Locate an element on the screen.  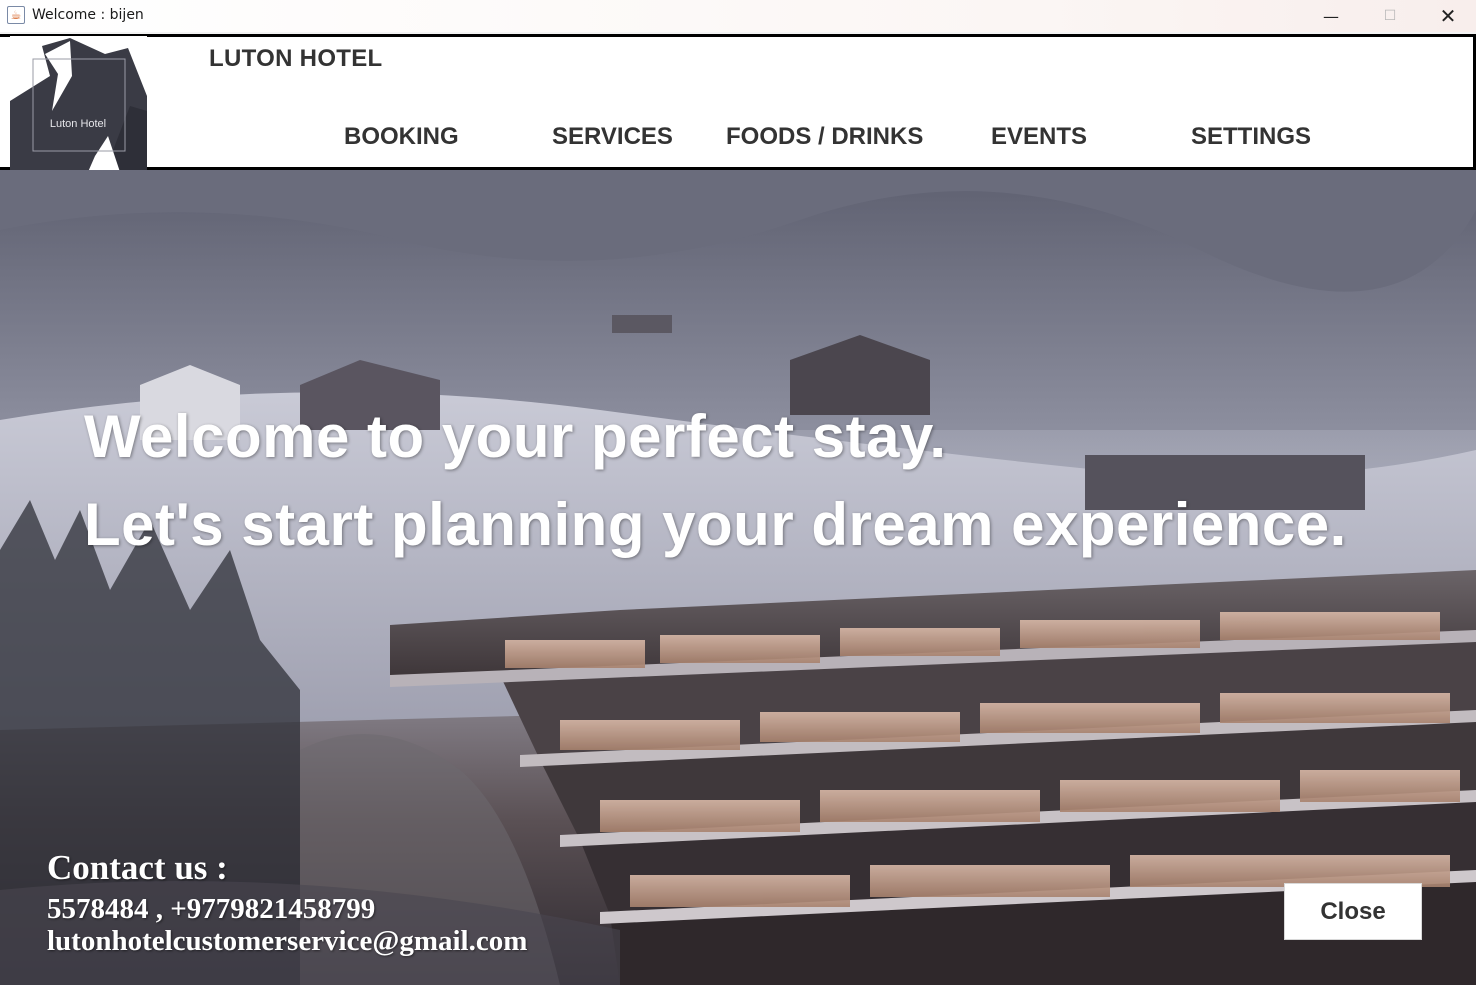
close-button: Close is located at coordinates (1353, 911).